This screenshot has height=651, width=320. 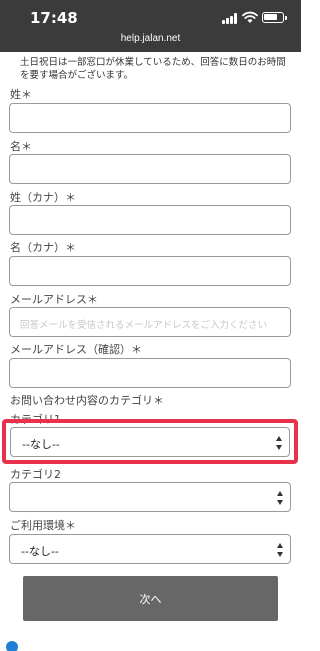 What do you see at coordinates (274, 17) in the screenshot?
I see `battery-icon` at bounding box center [274, 17].